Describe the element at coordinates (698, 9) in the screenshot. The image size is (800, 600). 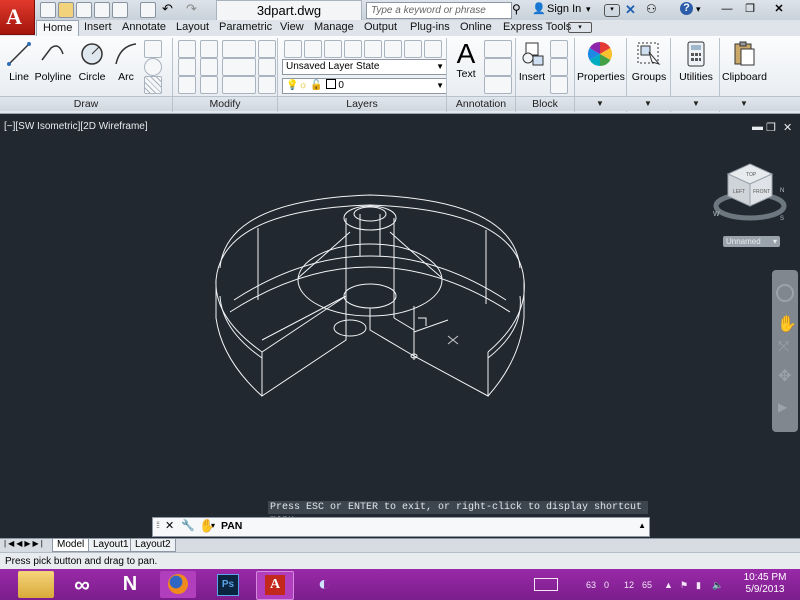
I see `help-dropdown-icon: ▾` at that location.